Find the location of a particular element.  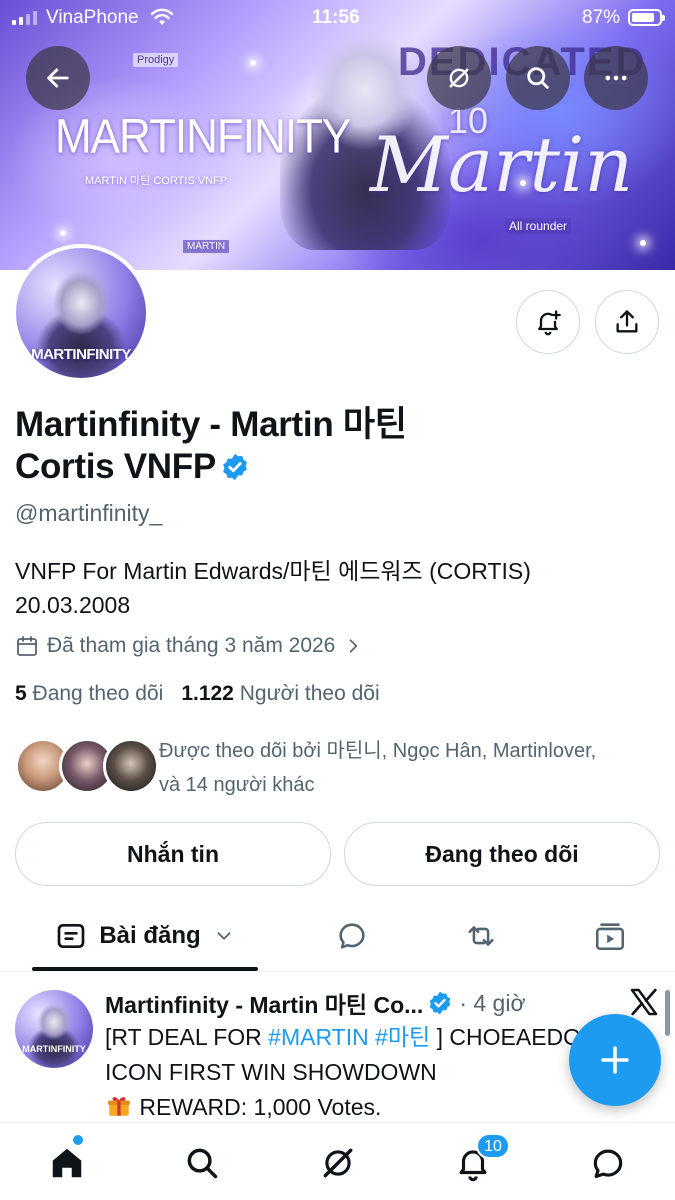

post-header: Martinfinity - Martin 마틴 Co... · 4 giờ is located at coordinates (365, 1003).